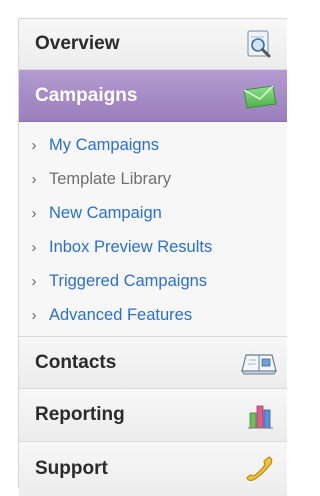 Image resolution: width=320 pixels, height=496 pixels. I want to click on submenu-item-label: Advanced Features, so click(121, 314).